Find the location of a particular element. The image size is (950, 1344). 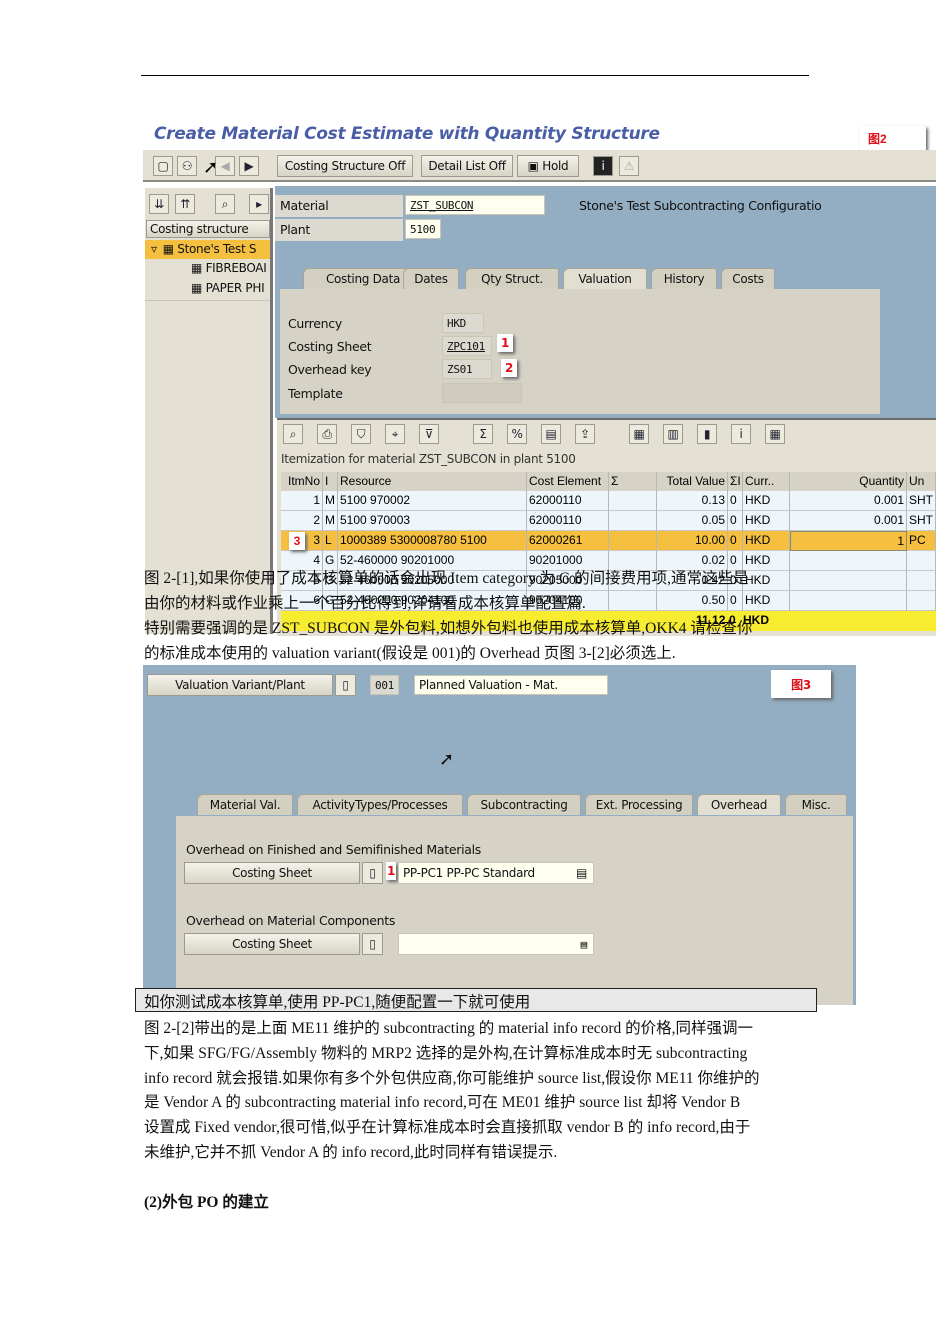

glasses-icon: ⚇ is located at coordinates (187, 166).